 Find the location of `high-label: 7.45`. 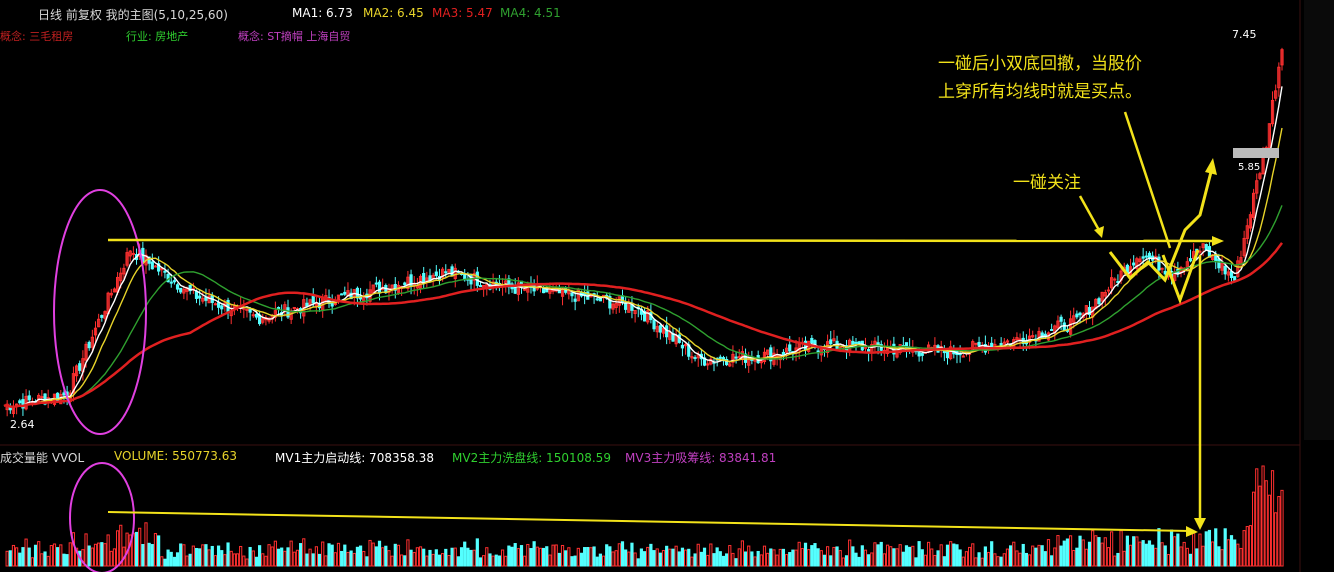

high-label: 7.45 is located at coordinates (1244, 34).